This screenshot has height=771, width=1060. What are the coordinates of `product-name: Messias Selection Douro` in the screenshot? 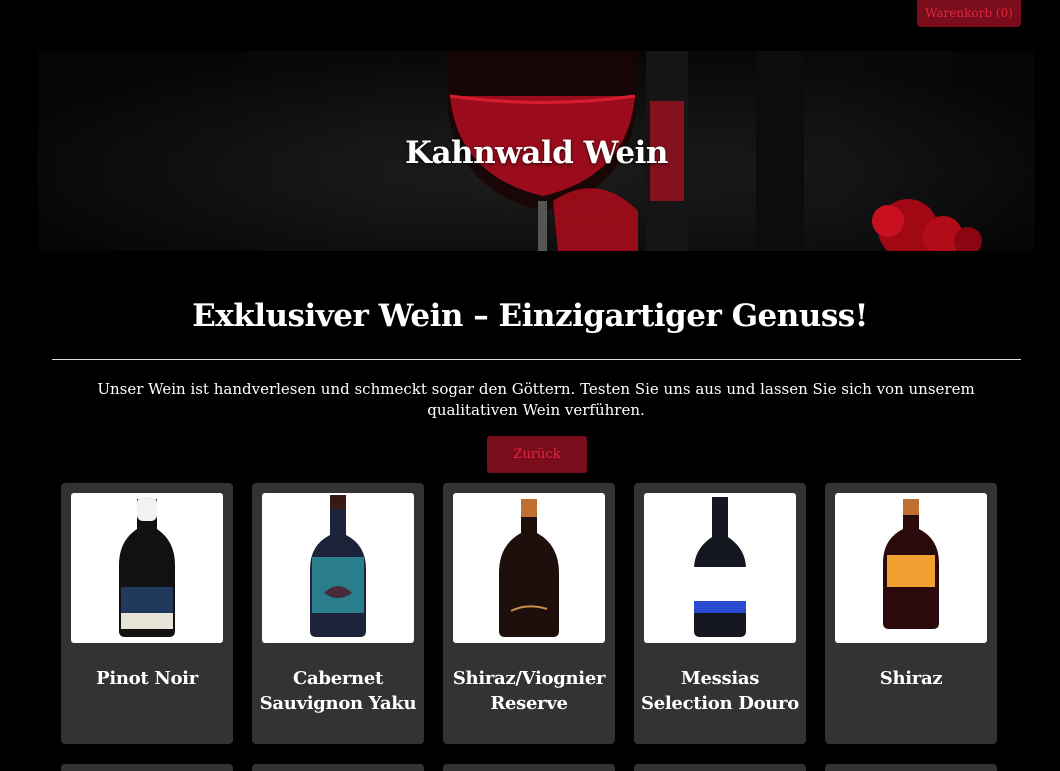 It's located at (720, 691).